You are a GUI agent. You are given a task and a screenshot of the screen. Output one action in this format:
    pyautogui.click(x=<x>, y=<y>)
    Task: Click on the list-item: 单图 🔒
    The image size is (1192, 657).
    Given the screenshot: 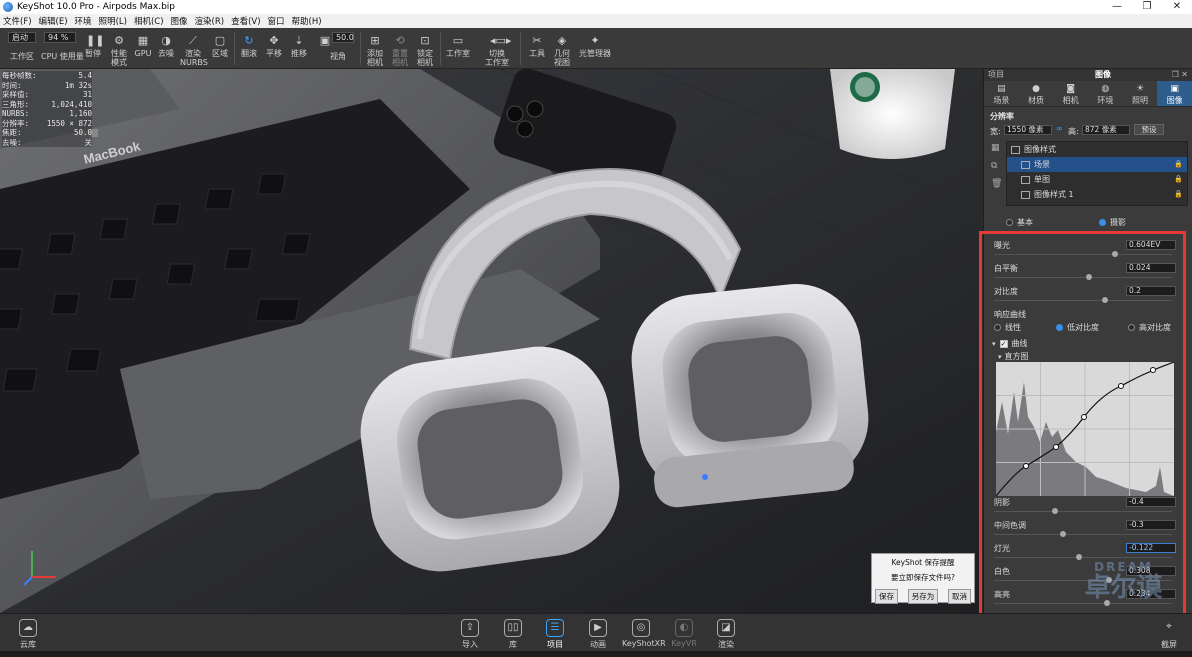 What is the action you would take?
    pyautogui.click(x=1097, y=179)
    